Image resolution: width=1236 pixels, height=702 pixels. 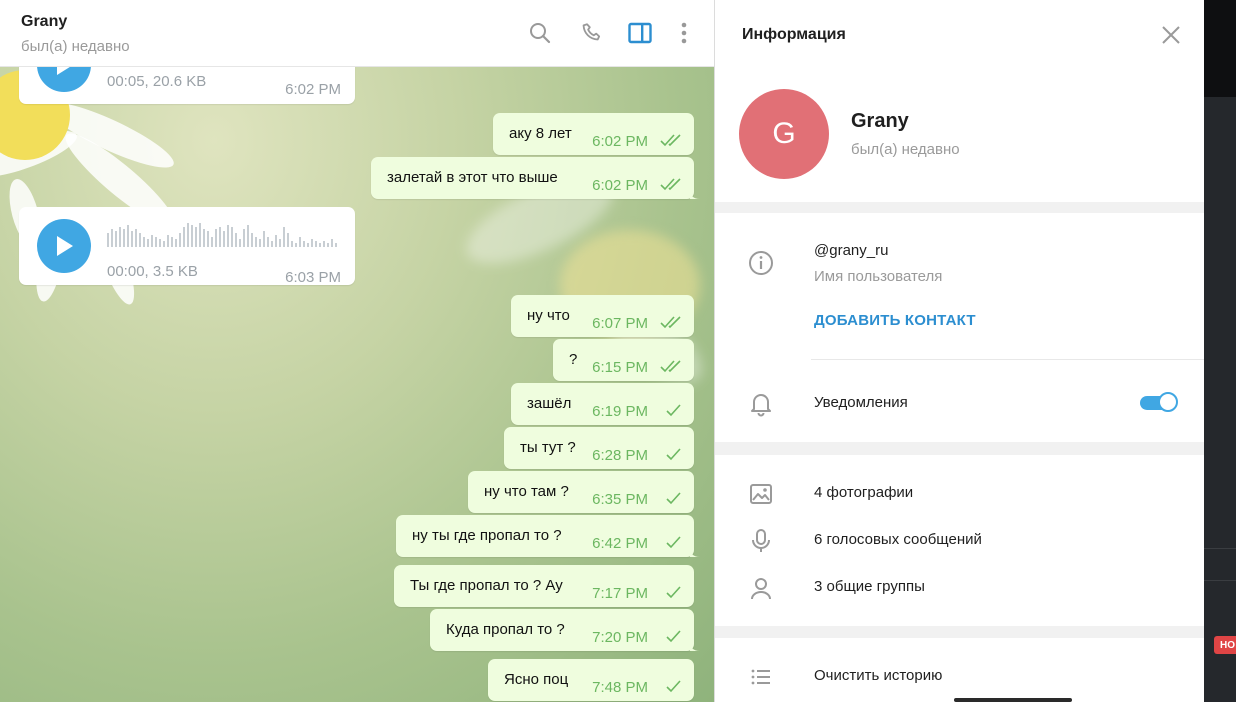 I want to click on message-time: 6:03 PM, so click(x=313, y=277).